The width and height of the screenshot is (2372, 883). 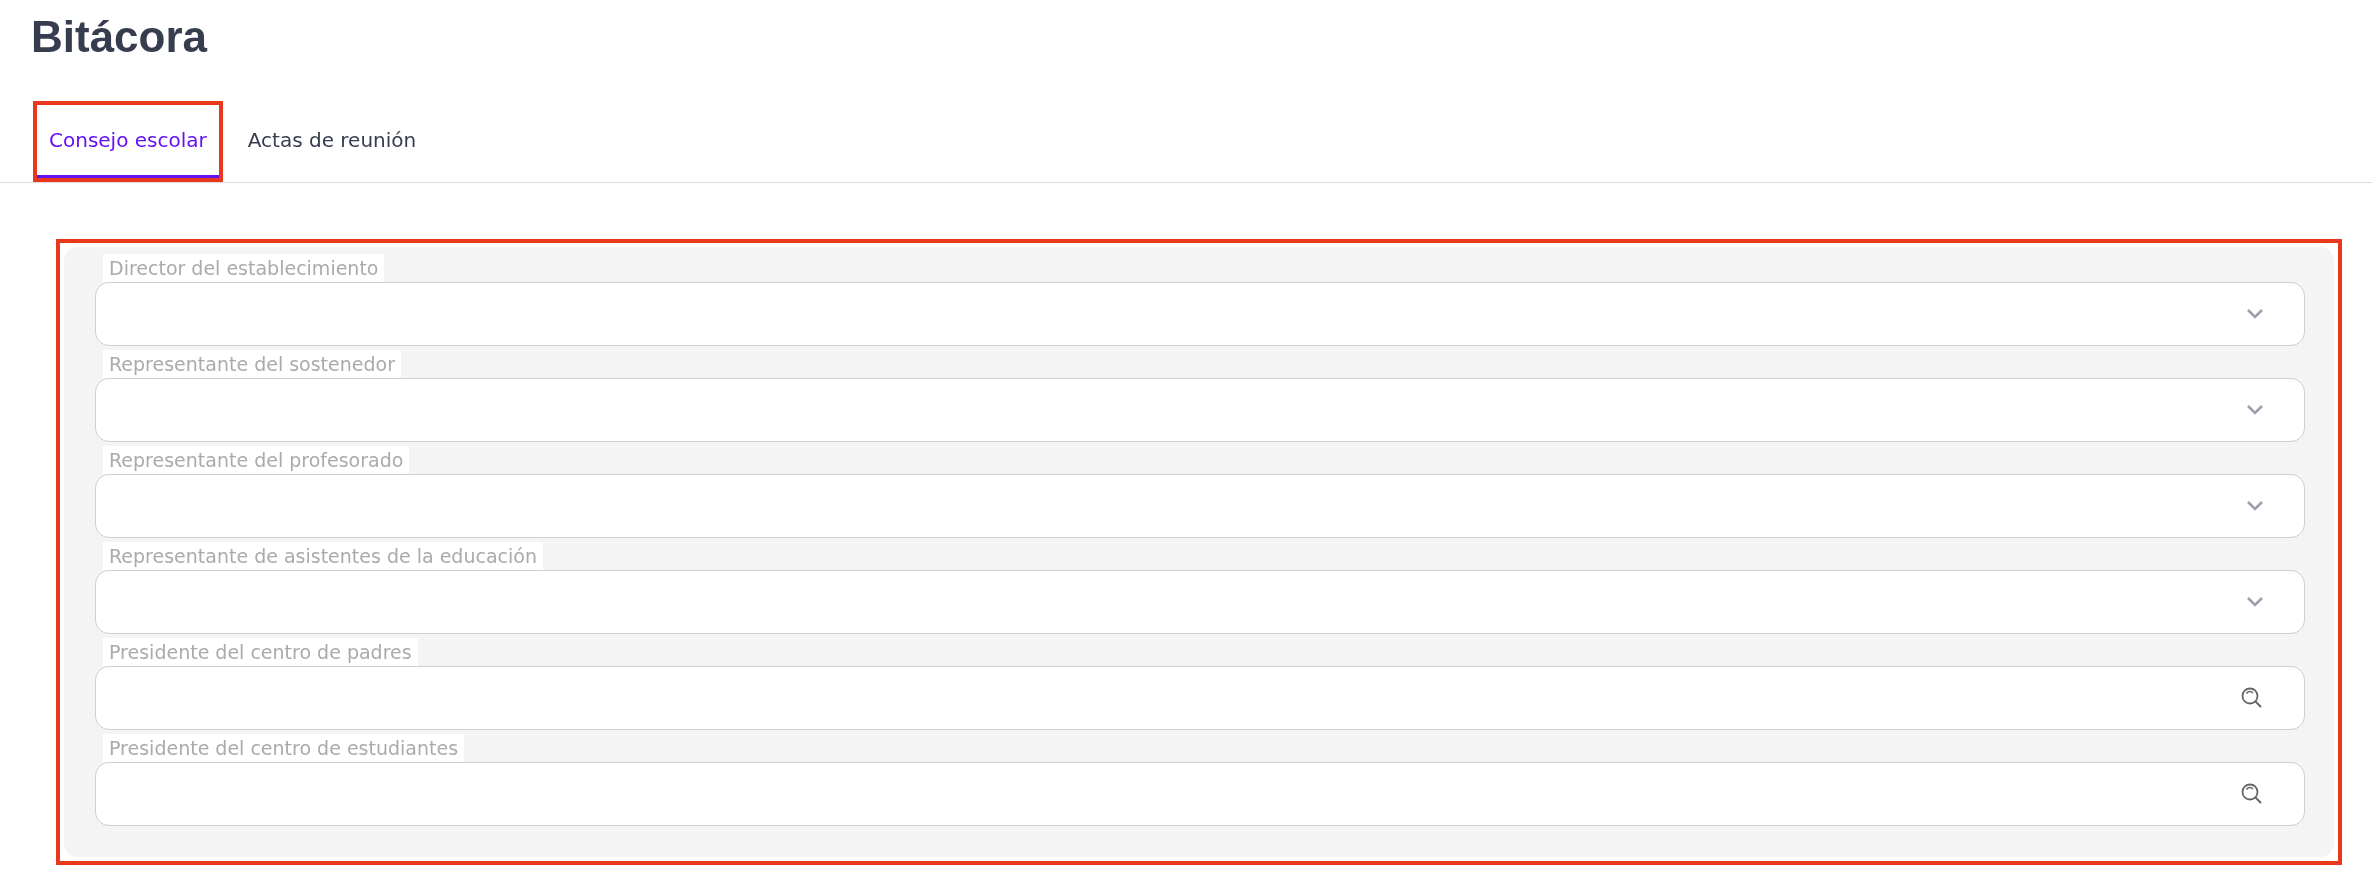 What do you see at coordinates (128, 141) in the screenshot?
I see `tab: Consejo escolar` at bounding box center [128, 141].